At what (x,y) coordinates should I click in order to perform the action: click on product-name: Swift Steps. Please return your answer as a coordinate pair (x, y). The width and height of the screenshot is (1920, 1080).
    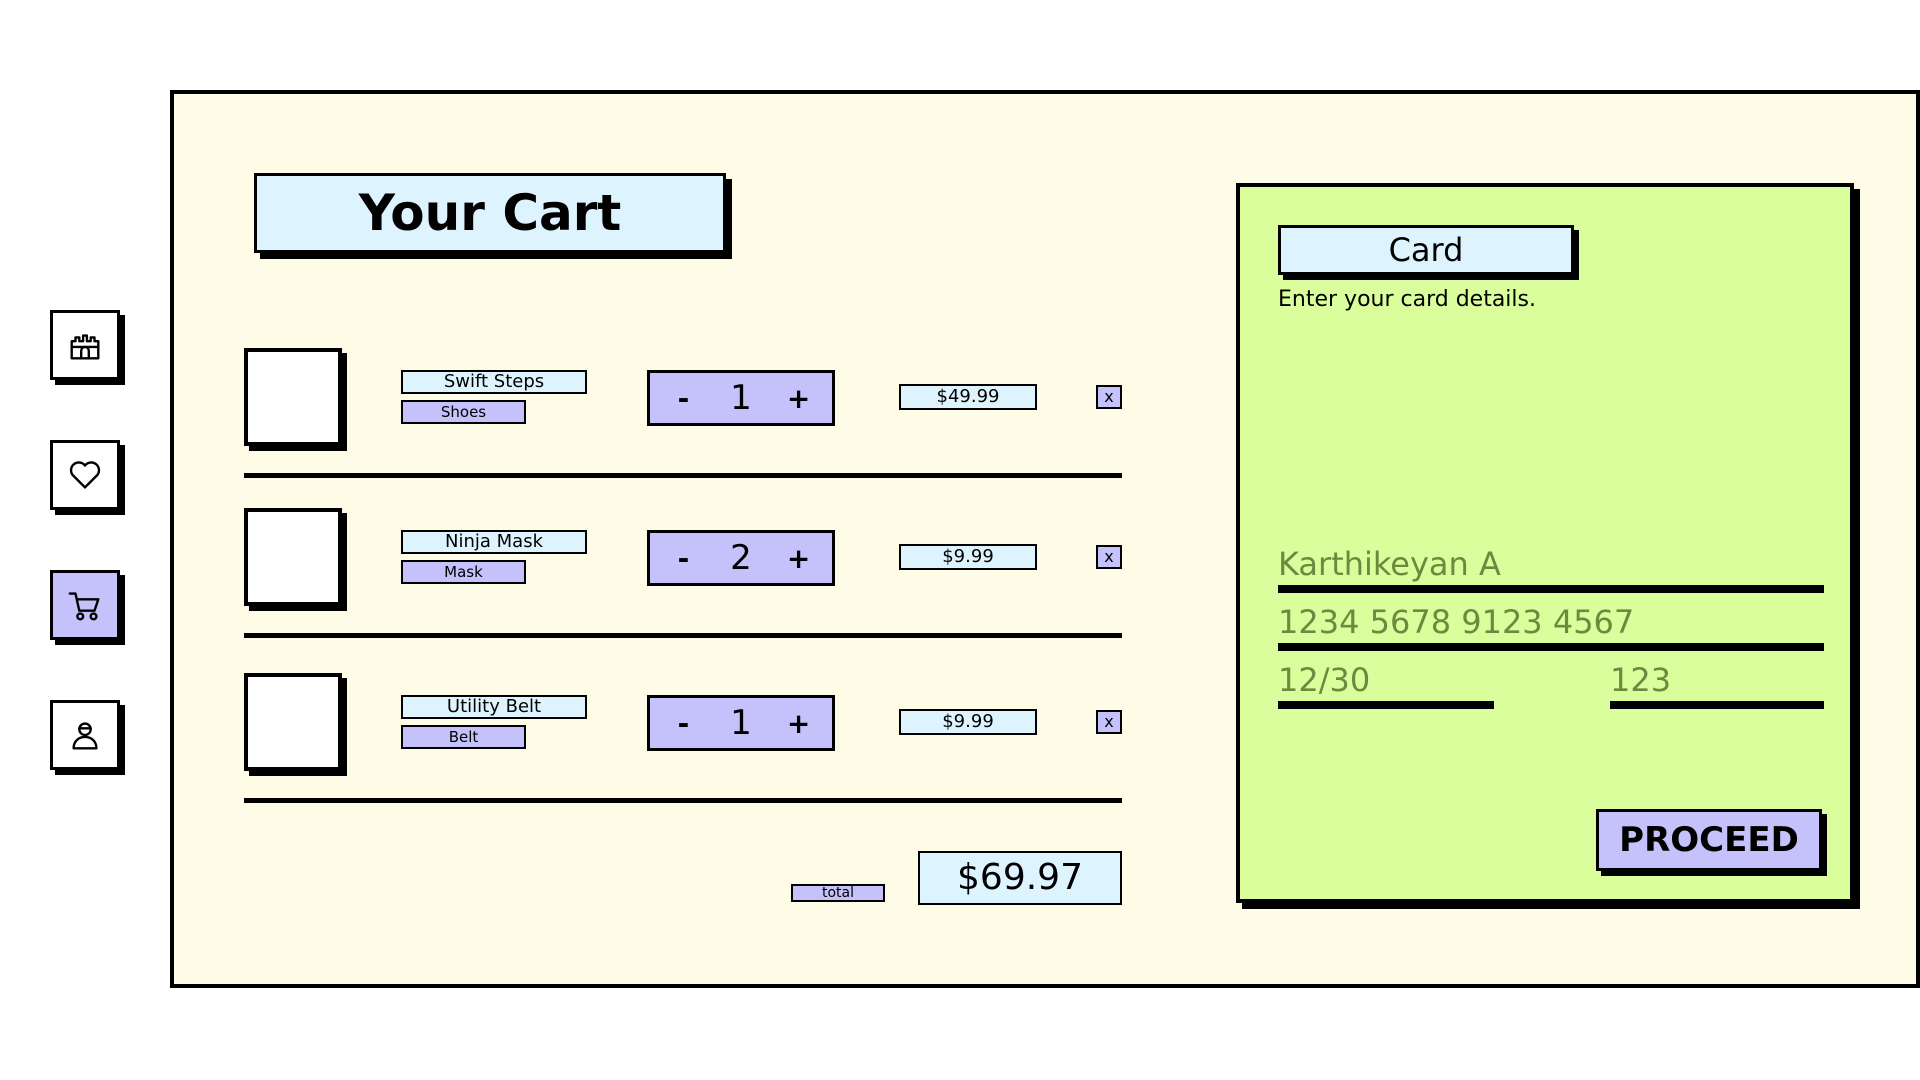
    Looking at the image, I should click on (494, 382).